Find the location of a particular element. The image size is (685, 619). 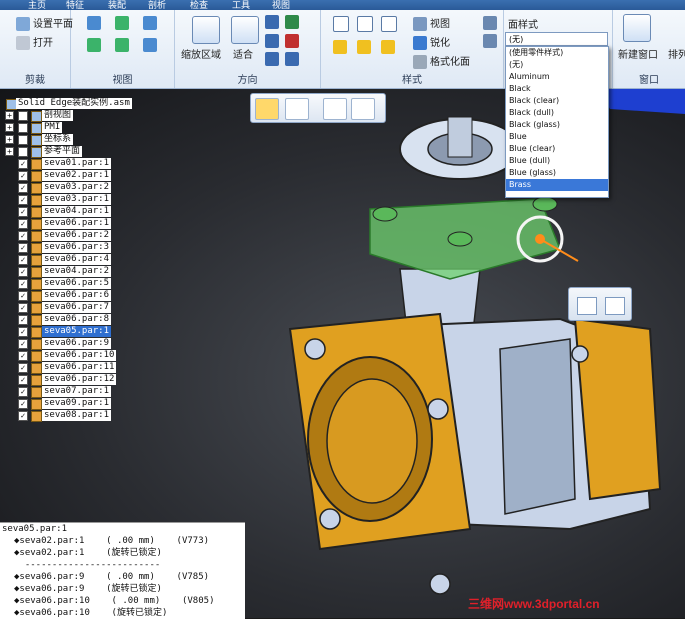

pointer-button is located at coordinates (335, 109).